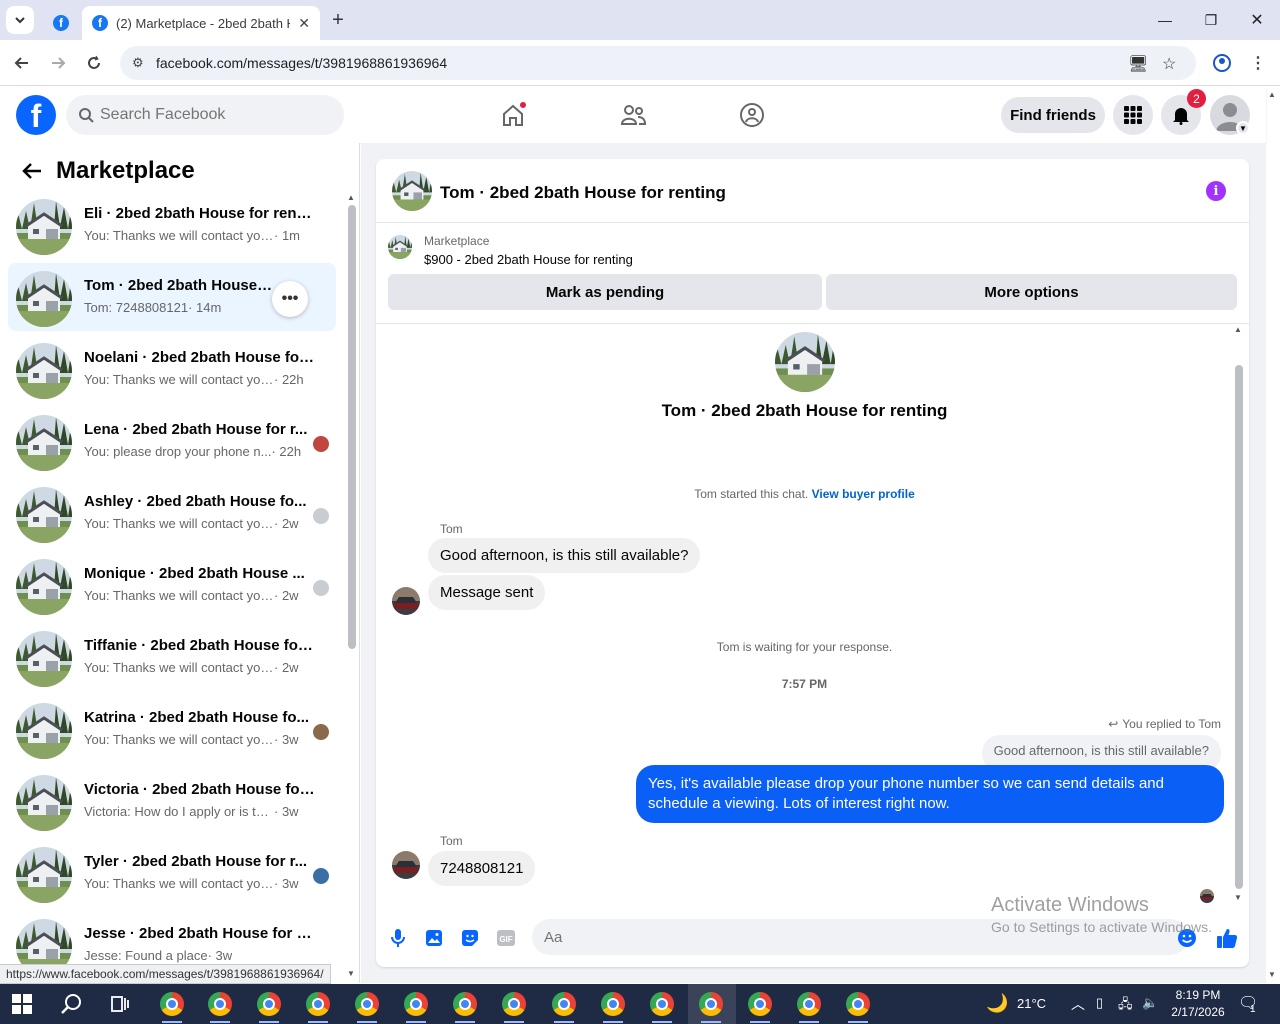 The height and width of the screenshot is (1024, 1280). What do you see at coordinates (482, 868) in the screenshot?
I see `incoming-message: 7248808121` at bounding box center [482, 868].